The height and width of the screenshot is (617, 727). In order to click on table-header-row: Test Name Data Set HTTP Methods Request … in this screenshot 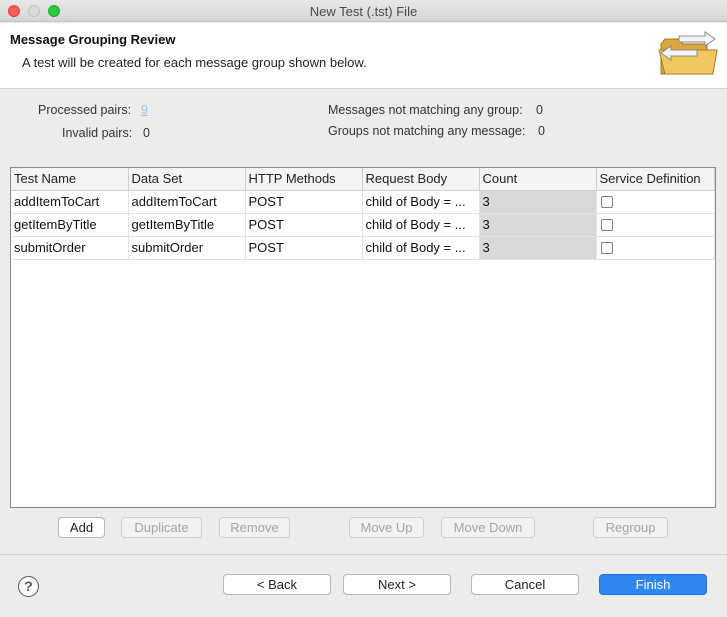, I will do `click(363, 179)`.